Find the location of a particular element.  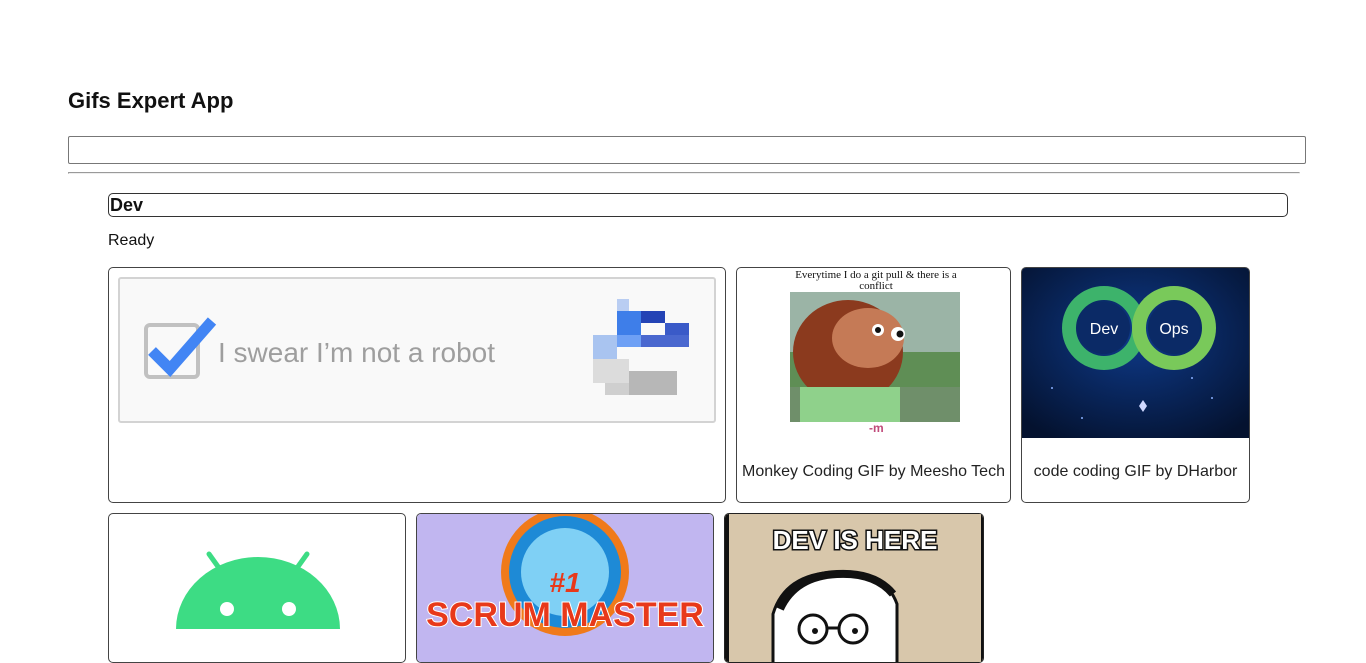

gif-image: I swear I’m not a robot is located at coordinates (417, 353).